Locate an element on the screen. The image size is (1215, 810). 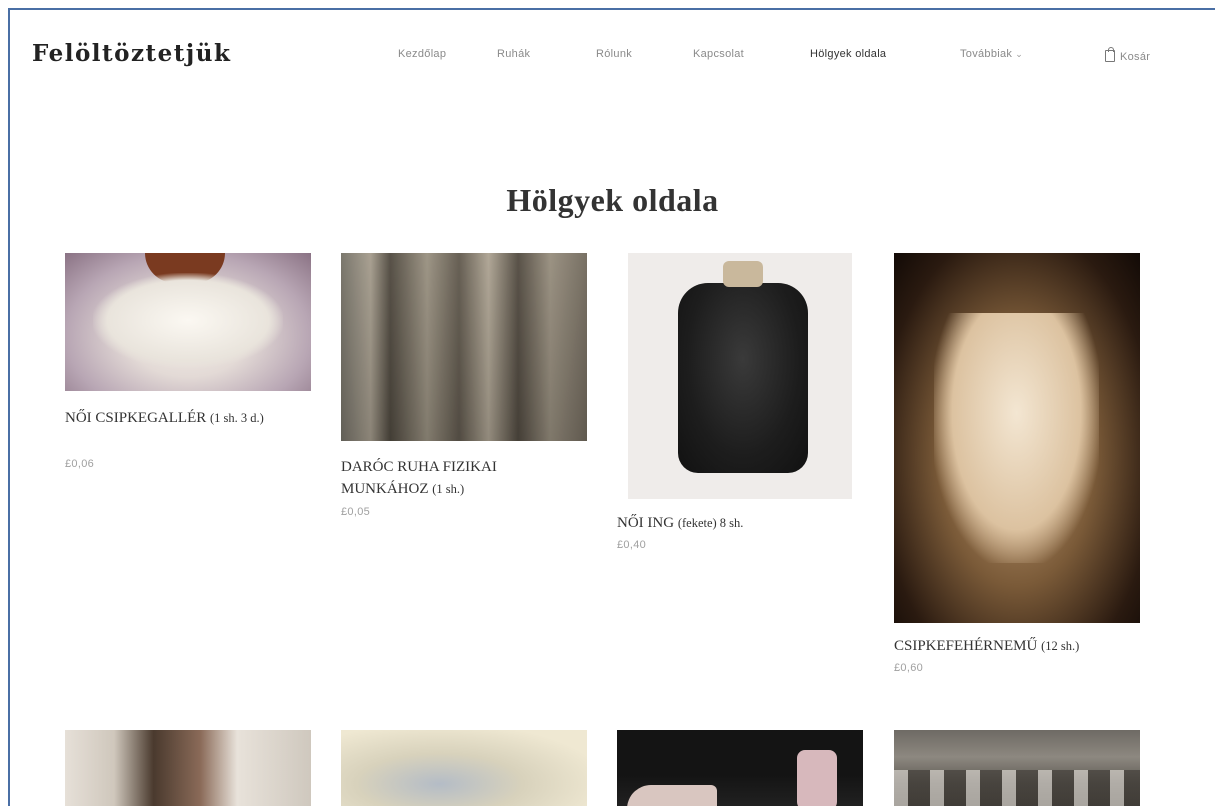
product-name: DARÓC RUHA FIZIKAI MUNKÁHOZ (1 sh.) is located at coordinates (456, 478).